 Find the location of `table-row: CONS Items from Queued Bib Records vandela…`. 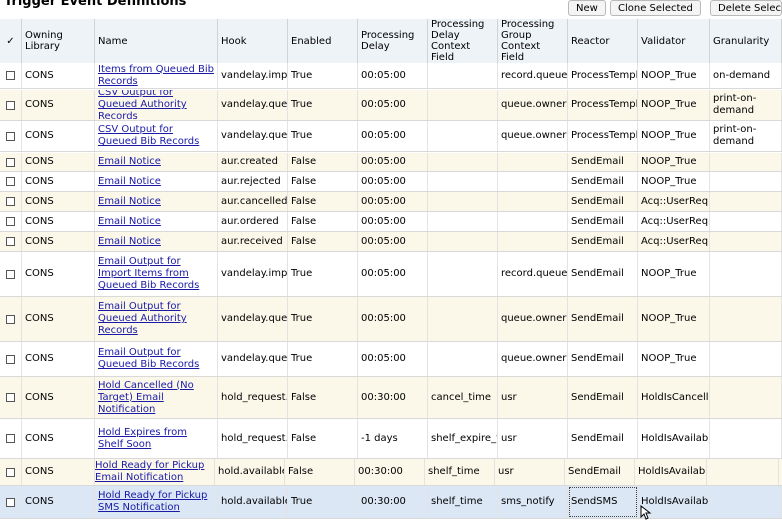

table-row: CONS Items from Queued Bib Records vandela… is located at coordinates (391, 76).